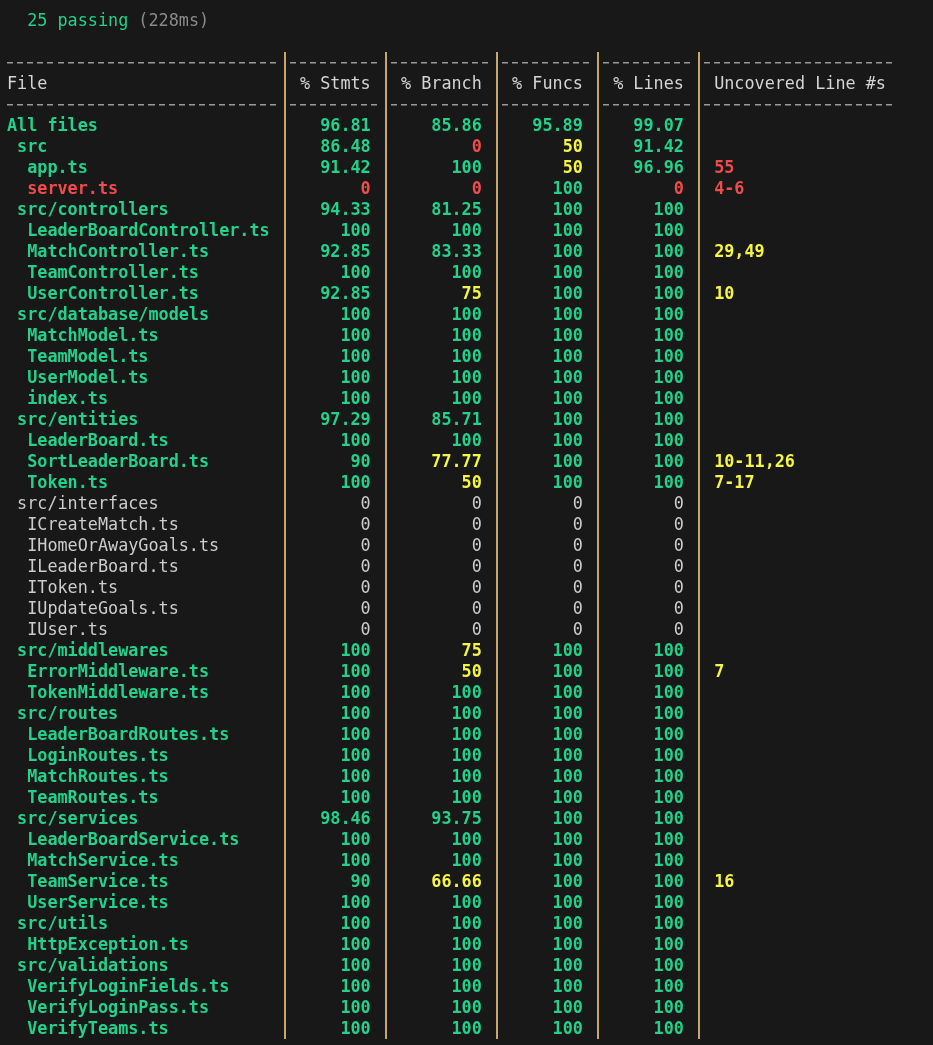 The width and height of the screenshot is (933, 1045). I want to click on file-name: VerifyTeams.ts, so click(98, 1028).